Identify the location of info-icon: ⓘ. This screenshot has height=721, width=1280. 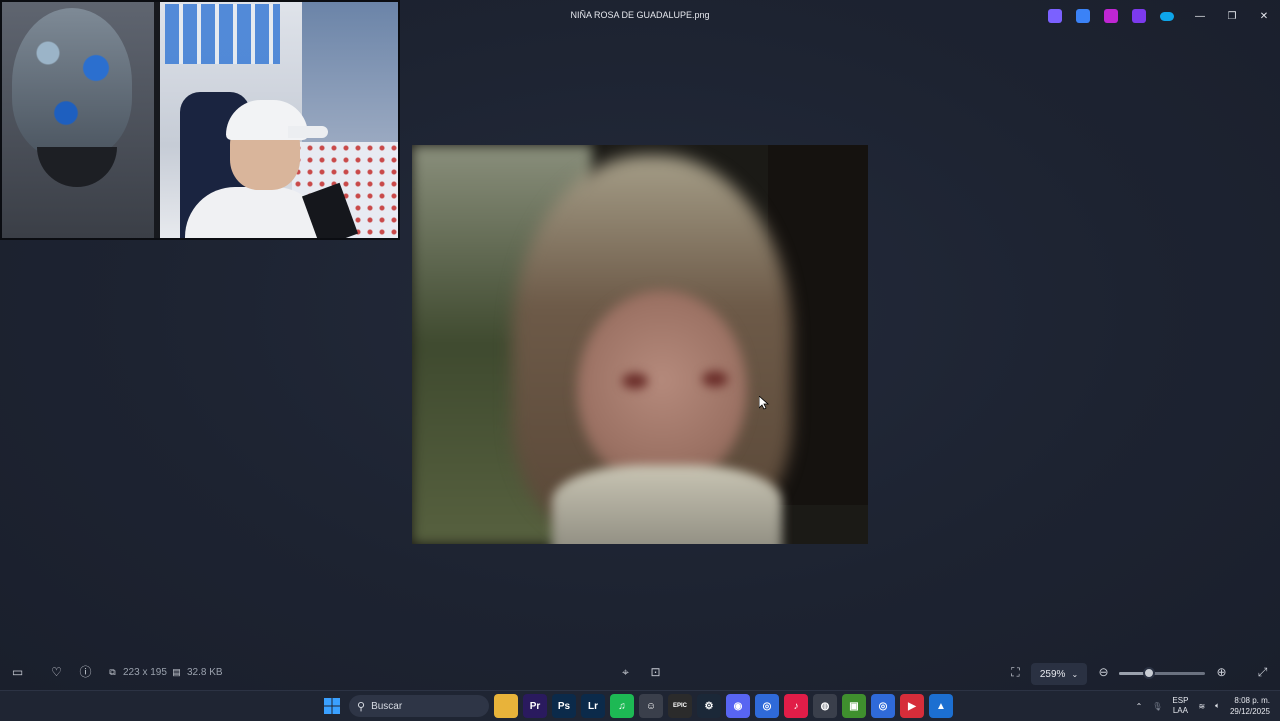
(85, 672).